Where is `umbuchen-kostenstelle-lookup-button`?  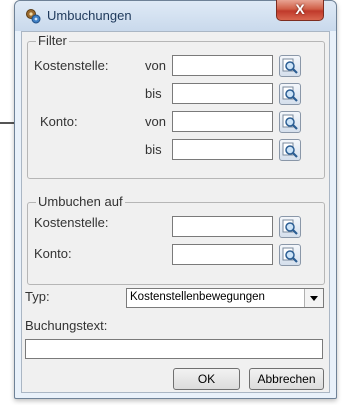
umbuchen-kostenstelle-lookup-button is located at coordinates (290, 227).